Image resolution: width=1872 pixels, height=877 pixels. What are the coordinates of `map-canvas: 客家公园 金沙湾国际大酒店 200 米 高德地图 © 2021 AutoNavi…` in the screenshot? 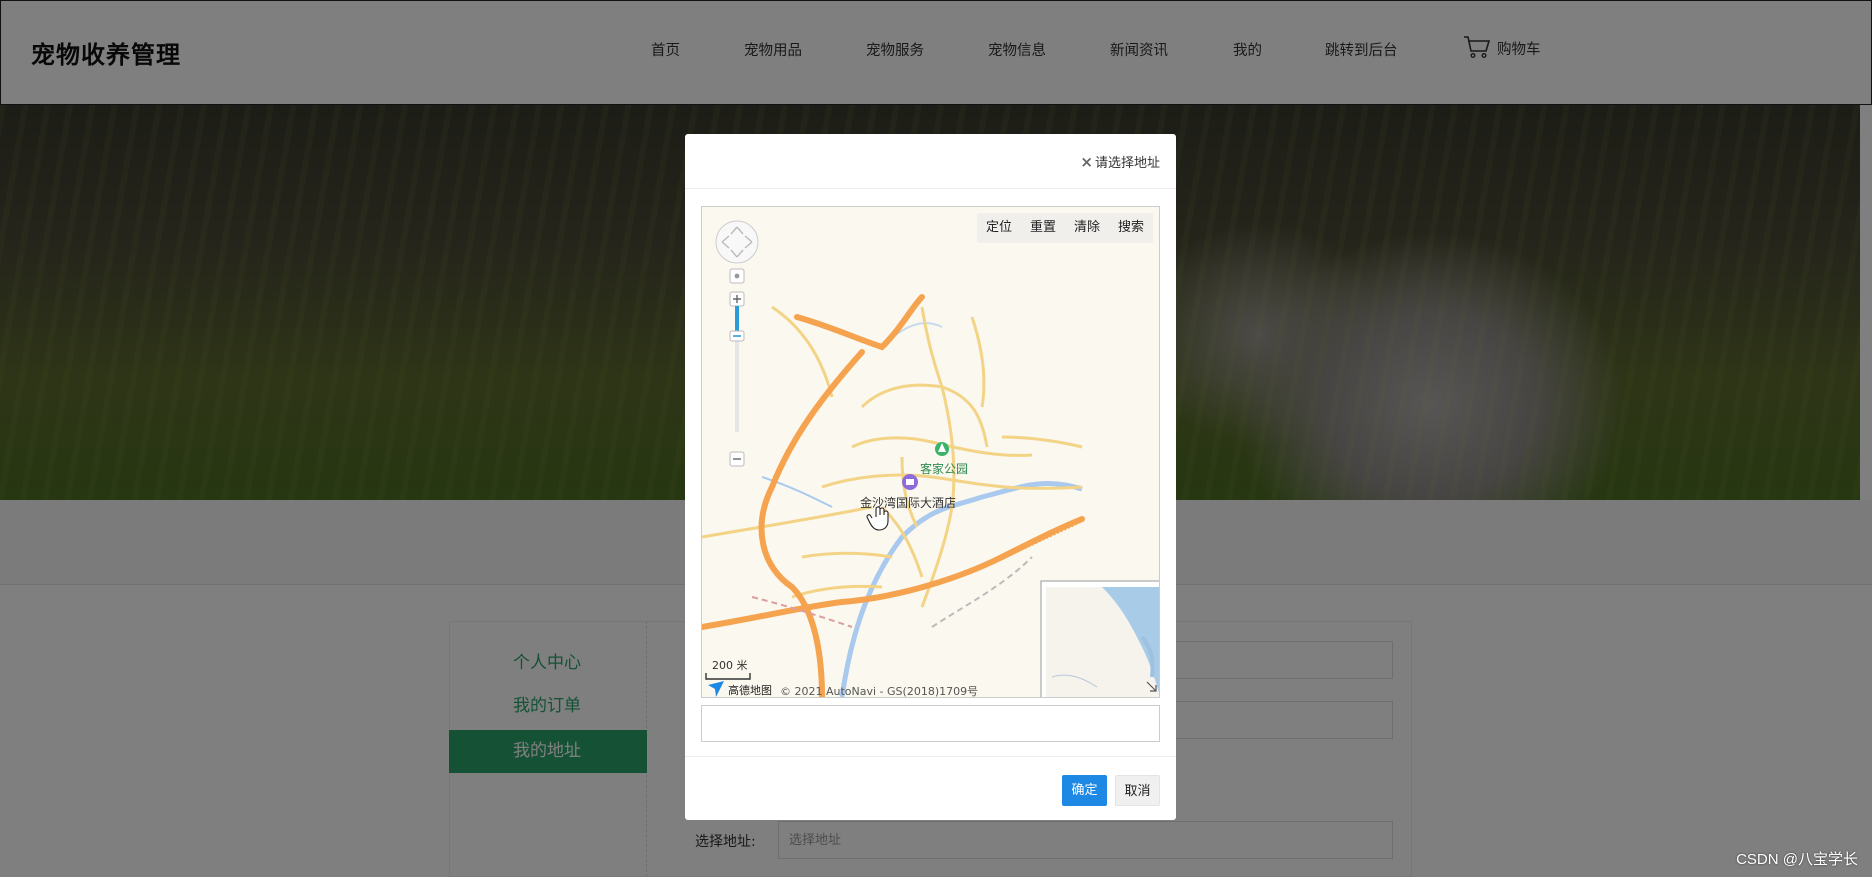 It's located at (930, 452).